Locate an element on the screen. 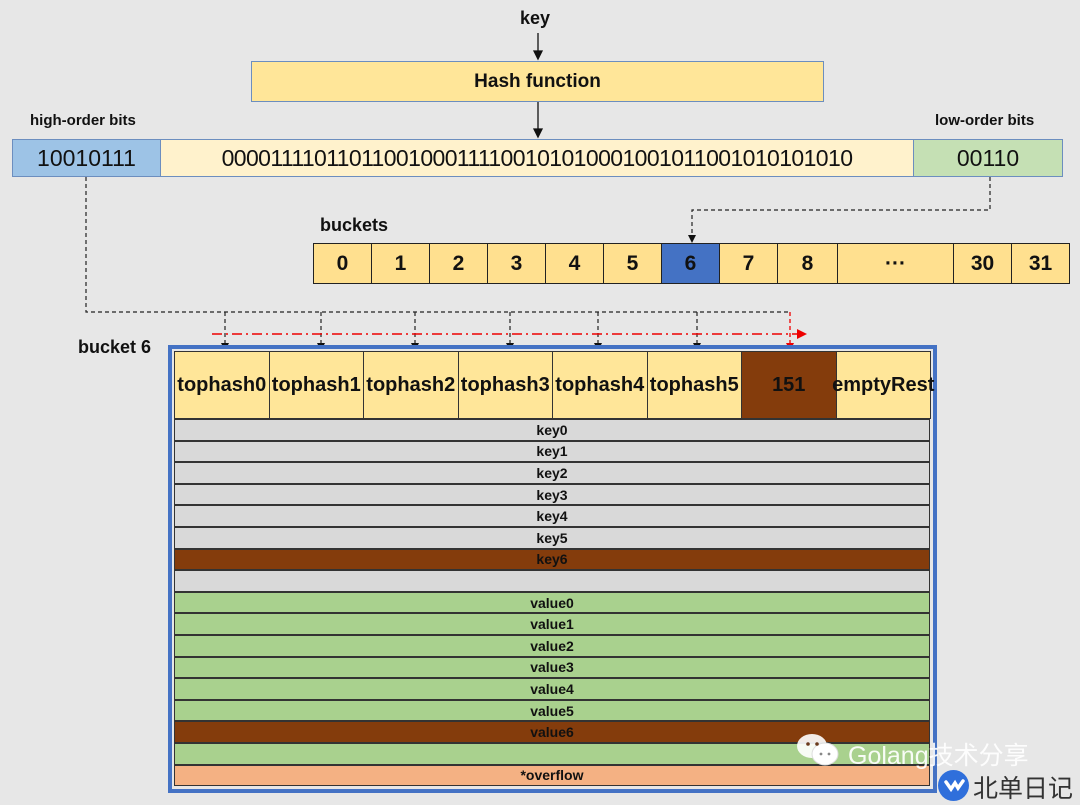  low-order-bits: 00110 is located at coordinates (988, 158).